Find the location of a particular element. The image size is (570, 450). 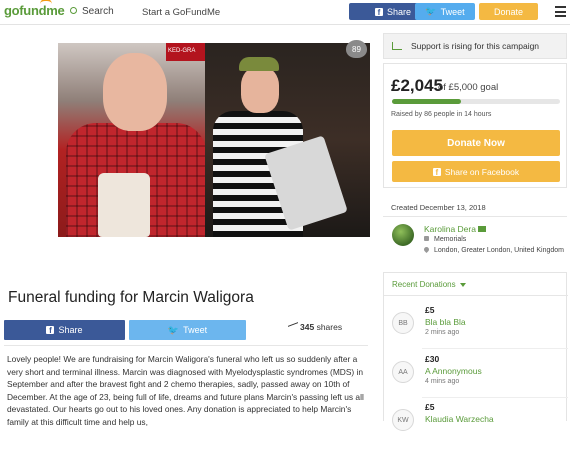

cap is located at coordinates (259, 64).